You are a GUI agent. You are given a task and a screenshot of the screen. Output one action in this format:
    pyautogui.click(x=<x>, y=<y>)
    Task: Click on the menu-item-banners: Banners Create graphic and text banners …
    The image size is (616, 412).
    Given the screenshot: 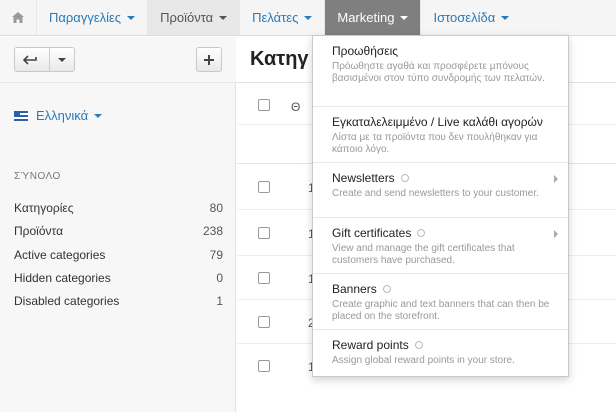 What is the action you would take?
    pyautogui.click(x=440, y=302)
    